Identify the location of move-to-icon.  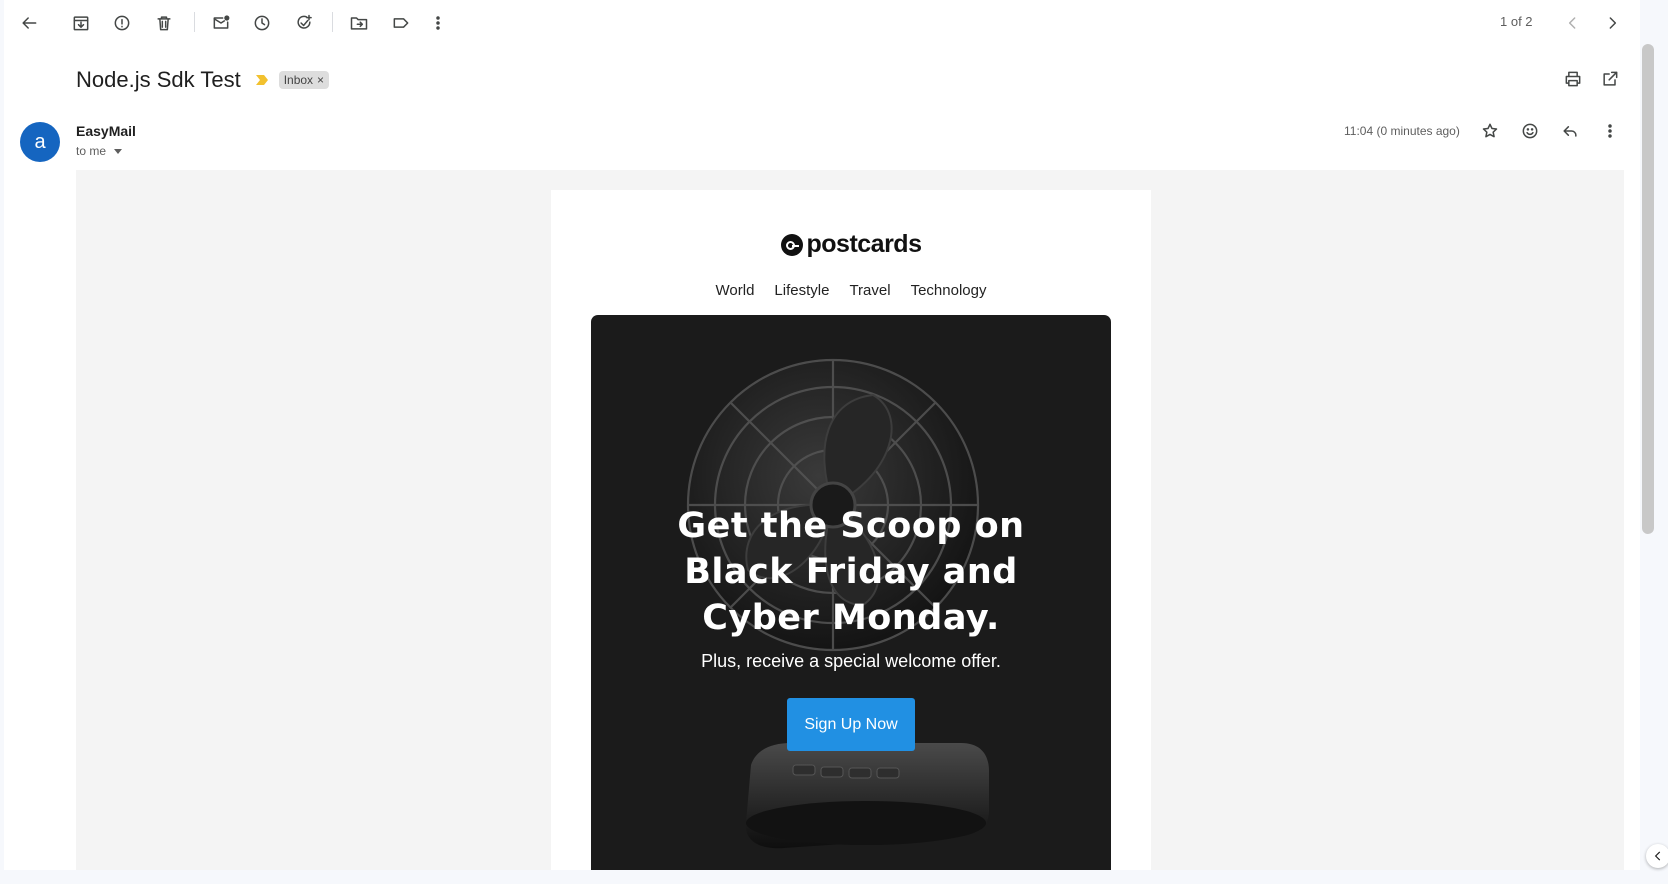
(359, 23).